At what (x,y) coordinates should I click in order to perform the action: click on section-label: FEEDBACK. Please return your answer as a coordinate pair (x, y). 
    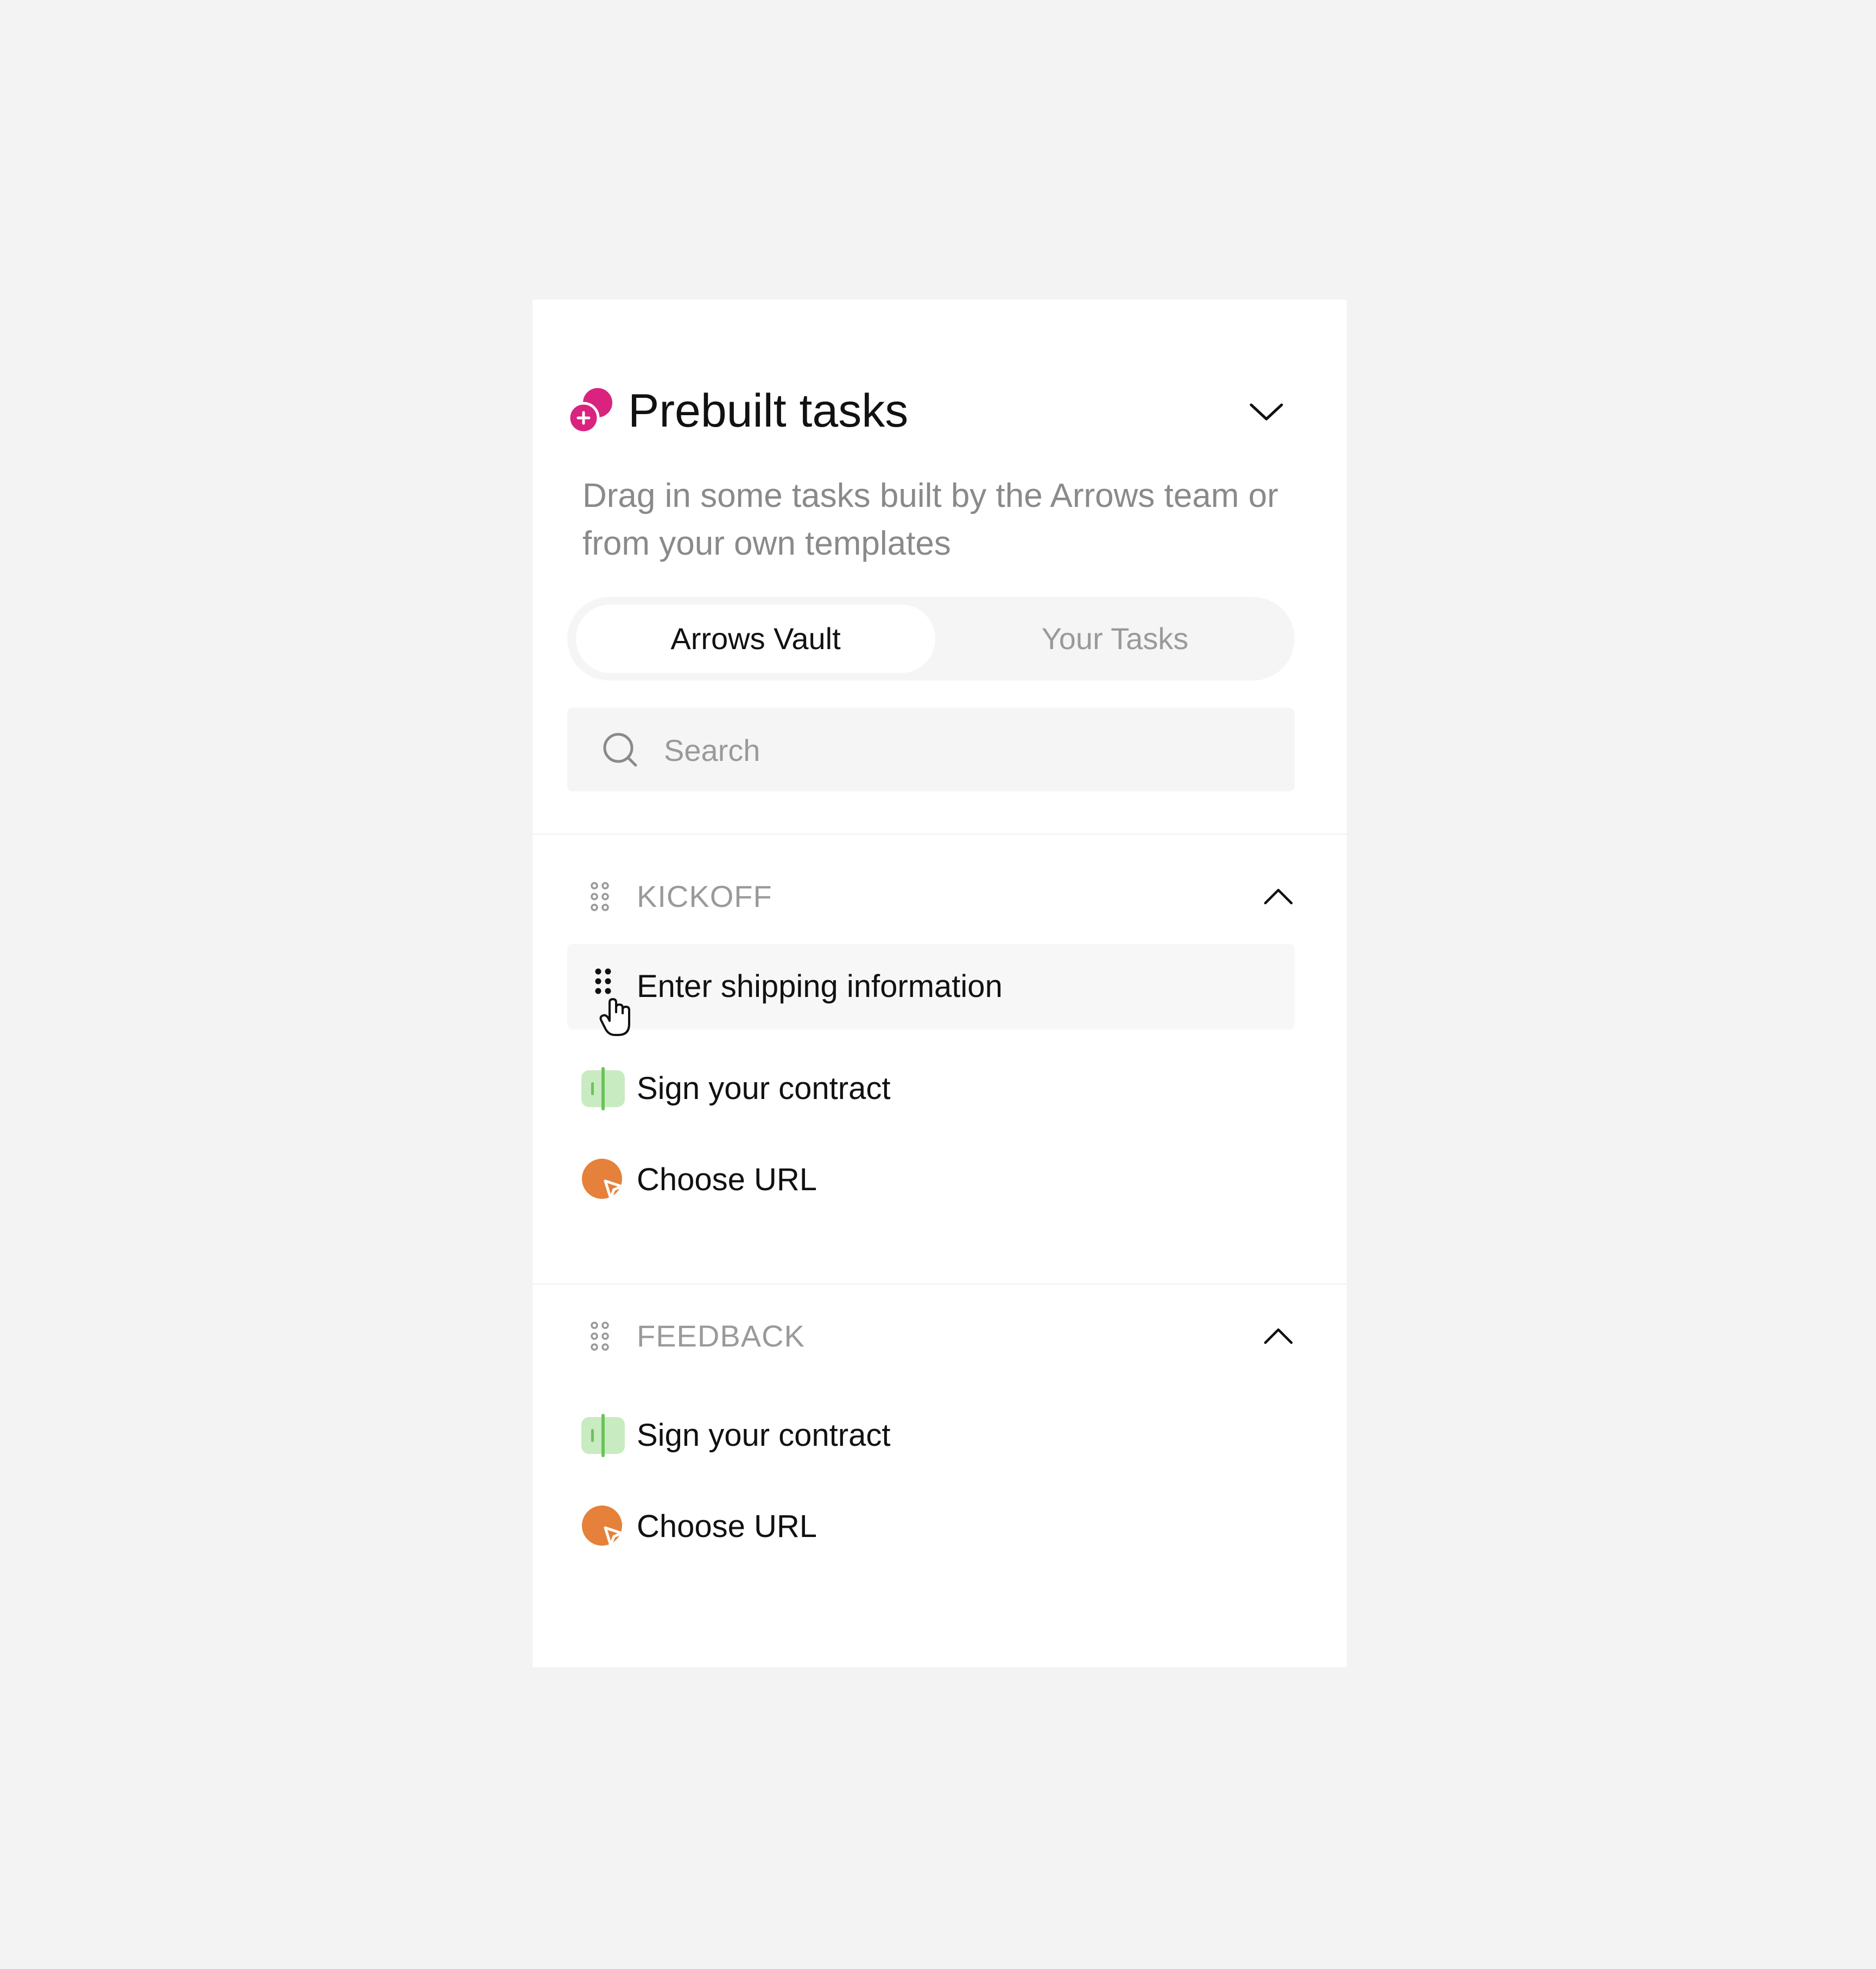
    Looking at the image, I should click on (721, 1336).